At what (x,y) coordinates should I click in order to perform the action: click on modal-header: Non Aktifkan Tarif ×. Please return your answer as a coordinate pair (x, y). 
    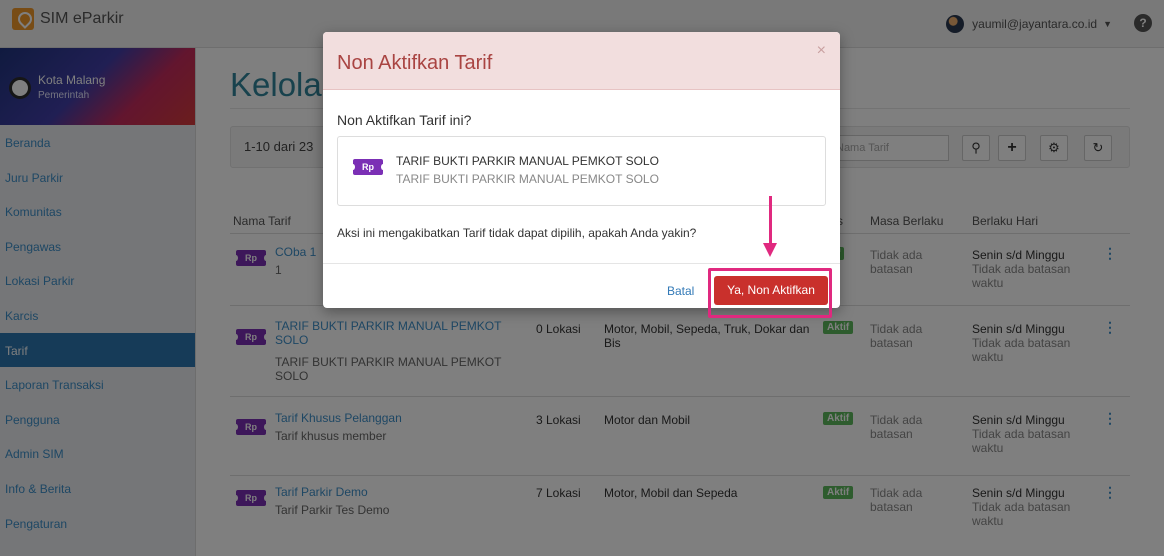
    Looking at the image, I should click on (581, 61).